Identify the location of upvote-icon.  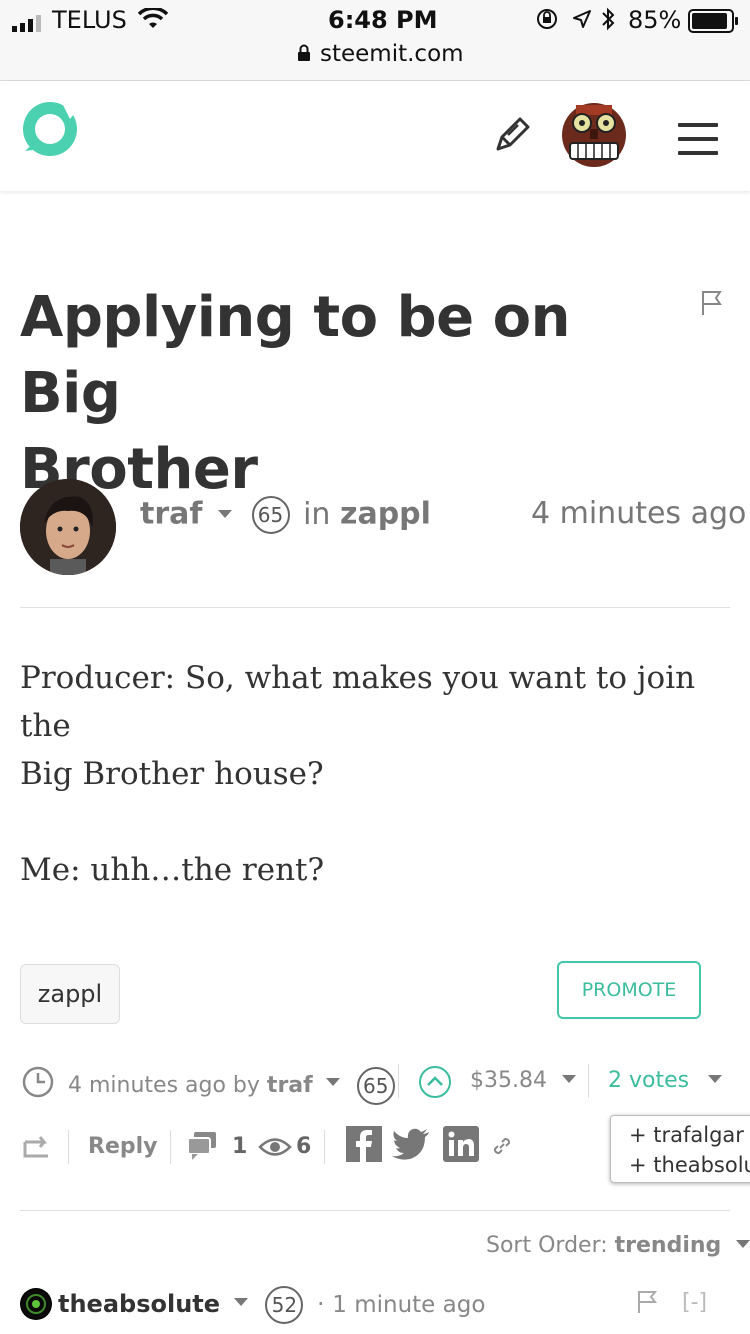
(435, 1084).